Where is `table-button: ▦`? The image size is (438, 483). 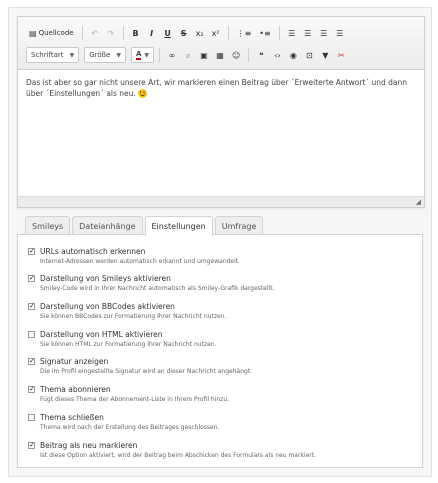
table-button: ▦ is located at coordinates (220, 55).